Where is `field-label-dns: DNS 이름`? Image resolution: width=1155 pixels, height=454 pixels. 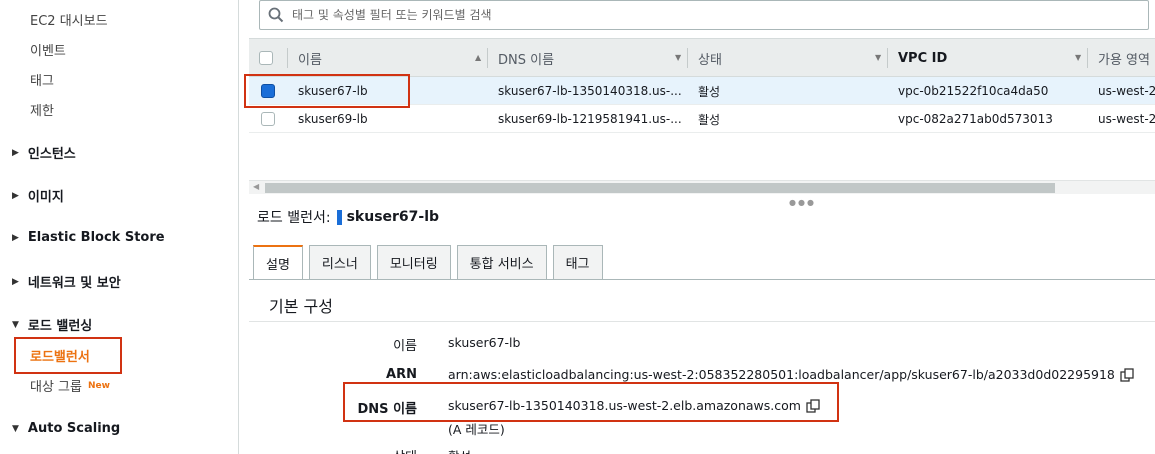
field-label-dns: DNS 이름 is located at coordinates (387, 409).